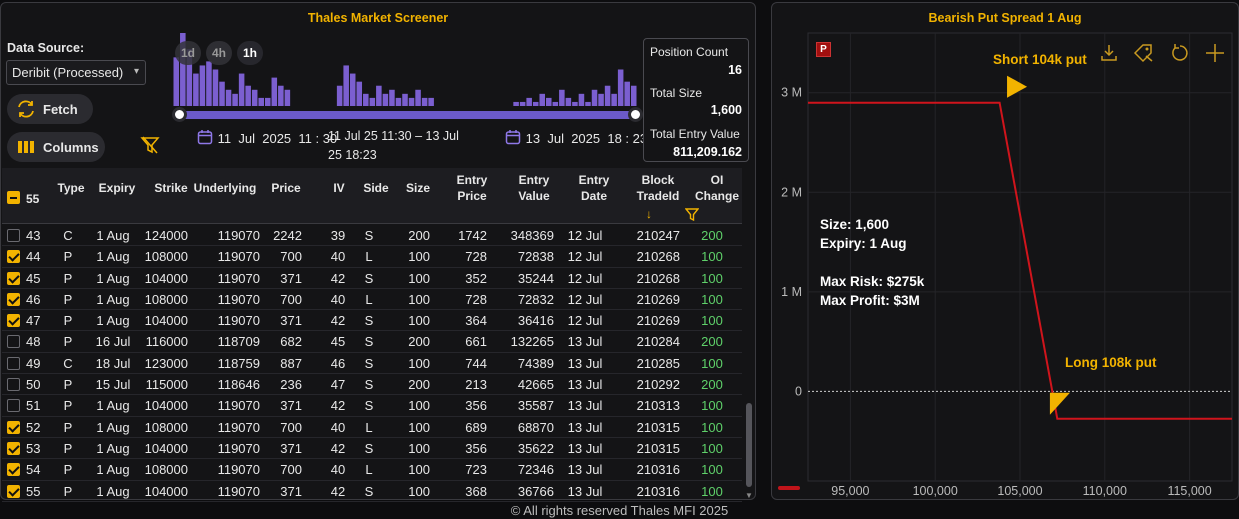 The width and height of the screenshot is (1239, 519). Describe the element at coordinates (338, 257) in the screenshot. I see `cell-iv: 40` at that location.